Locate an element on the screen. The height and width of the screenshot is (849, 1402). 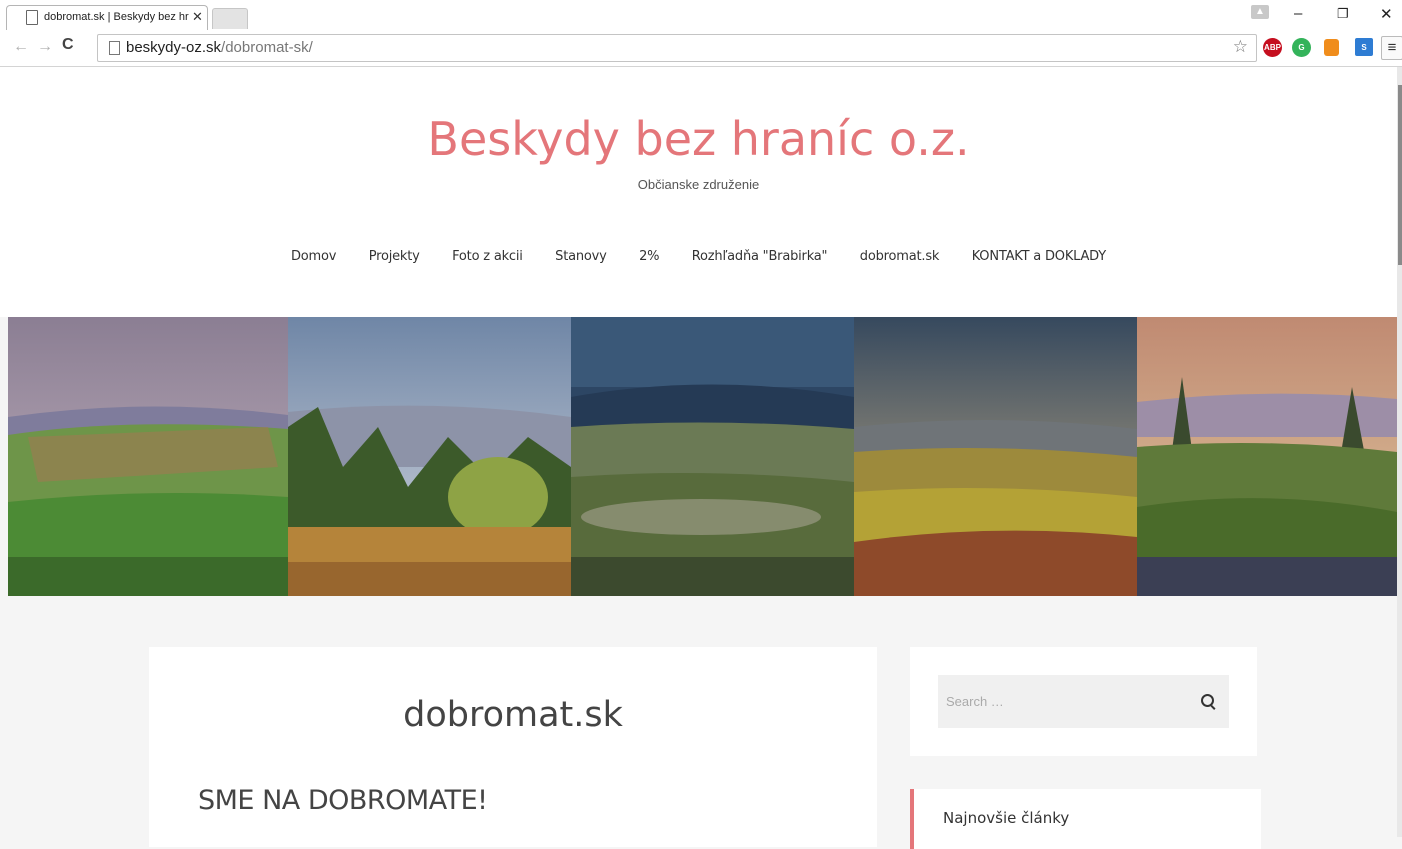
post-card: dobromat.sk SME NA DOBROMATE! is located at coordinates (513, 747).